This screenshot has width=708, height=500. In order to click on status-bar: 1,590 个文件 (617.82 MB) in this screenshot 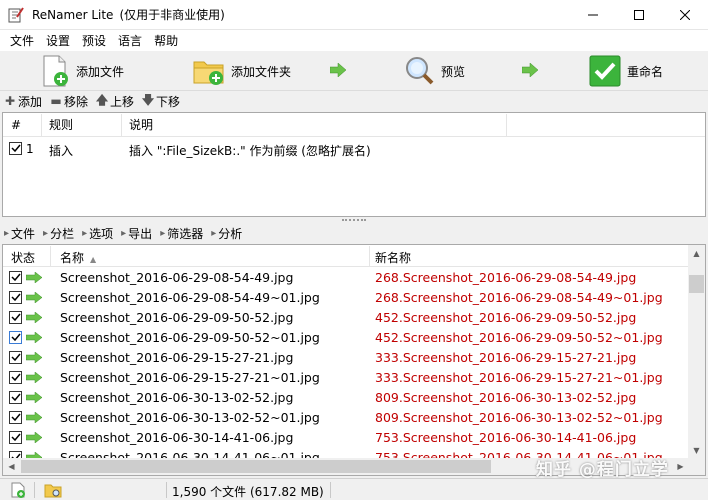, I will do `click(354, 489)`.